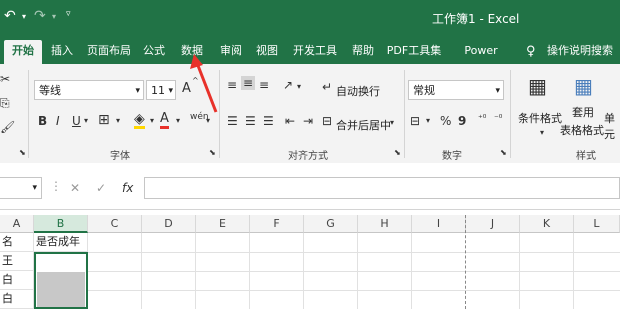  What do you see at coordinates (363, 125) in the screenshot?
I see `merge-center-button: 合并后居中` at bounding box center [363, 125].